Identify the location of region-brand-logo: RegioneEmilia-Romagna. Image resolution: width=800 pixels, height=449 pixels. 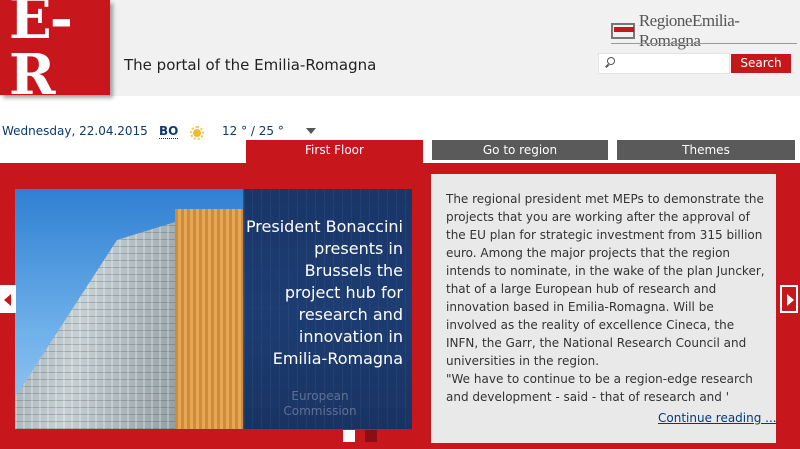
(705, 30).